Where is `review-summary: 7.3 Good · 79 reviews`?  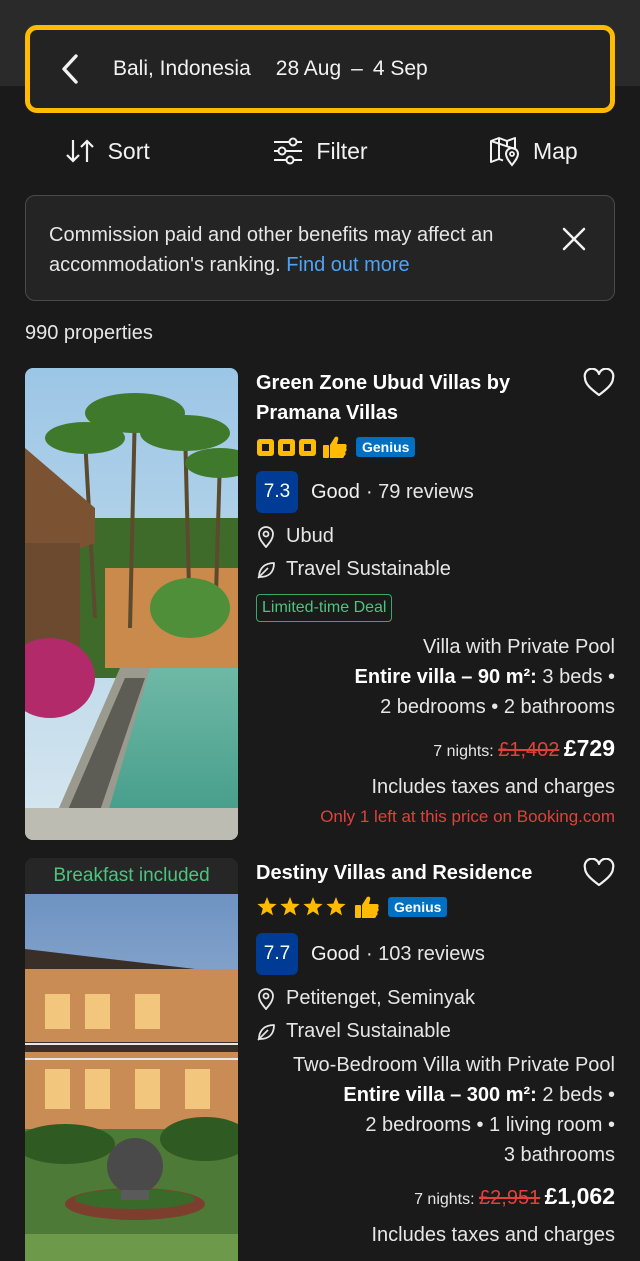 review-summary: 7.3 Good · 79 reviews is located at coordinates (435, 492).